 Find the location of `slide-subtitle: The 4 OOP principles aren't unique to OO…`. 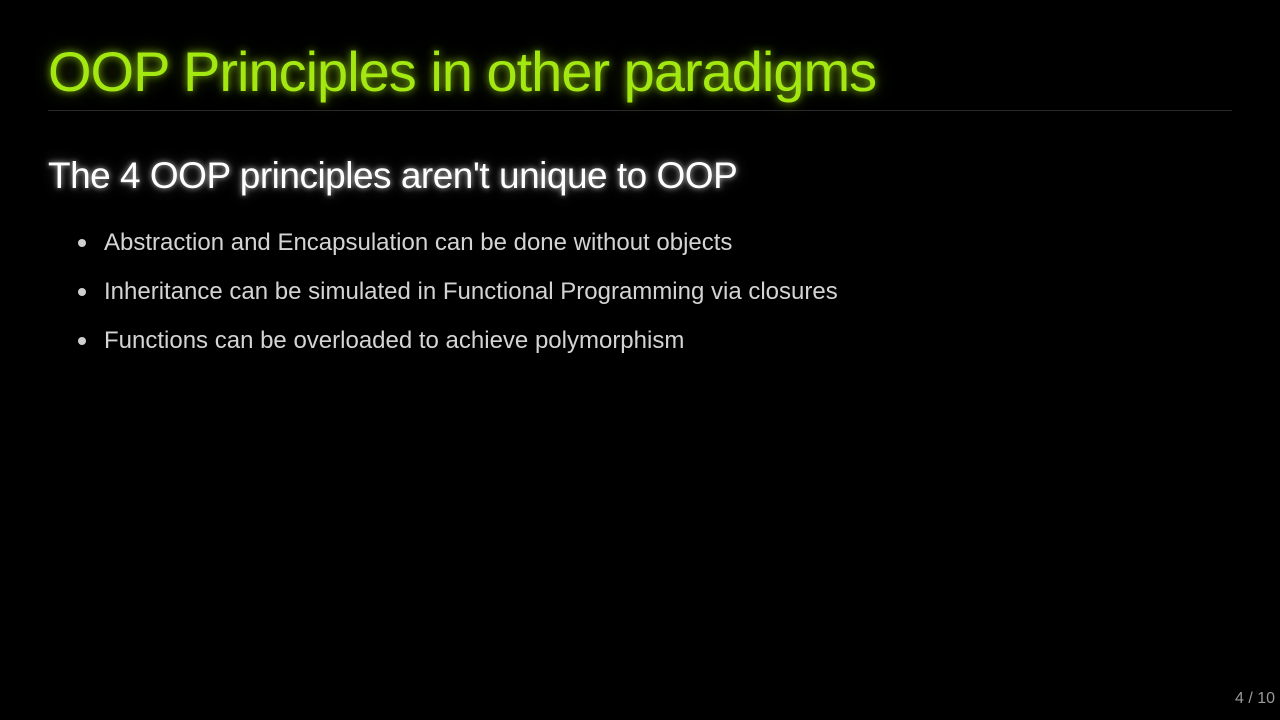

slide-subtitle: The 4 OOP principles aren't unique to OO… is located at coordinates (393, 175).